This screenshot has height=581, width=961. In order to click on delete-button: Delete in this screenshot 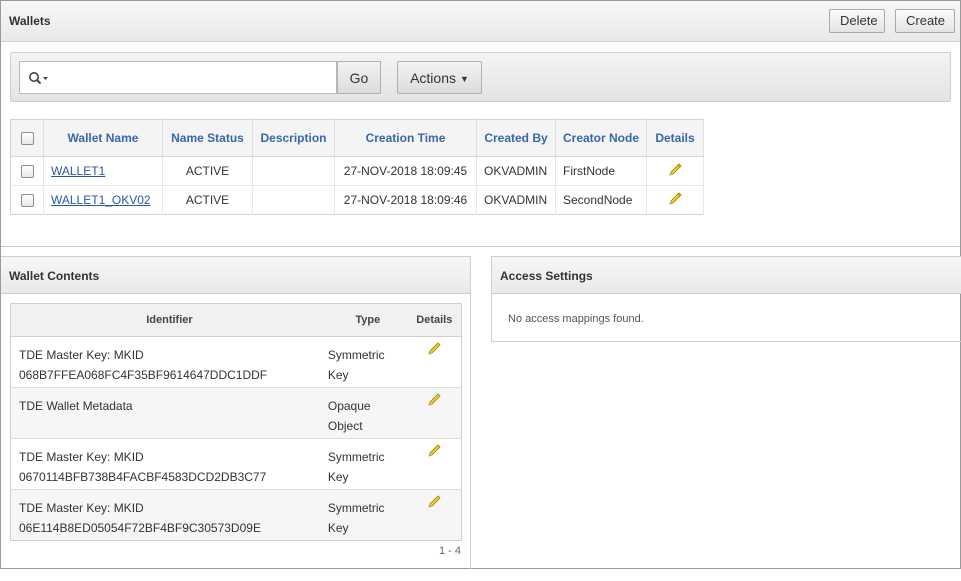, I will do `click(857, 21)`.